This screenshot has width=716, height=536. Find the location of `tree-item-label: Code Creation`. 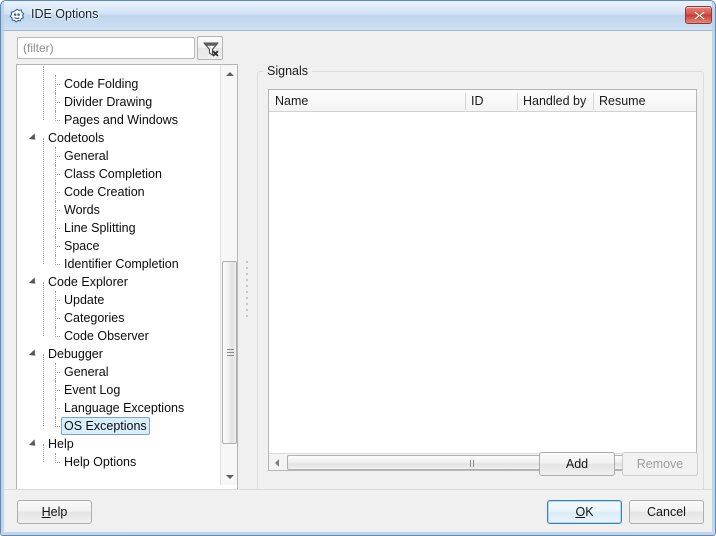

tree-item-label: Code Creation is located at coordinates (104, 192).